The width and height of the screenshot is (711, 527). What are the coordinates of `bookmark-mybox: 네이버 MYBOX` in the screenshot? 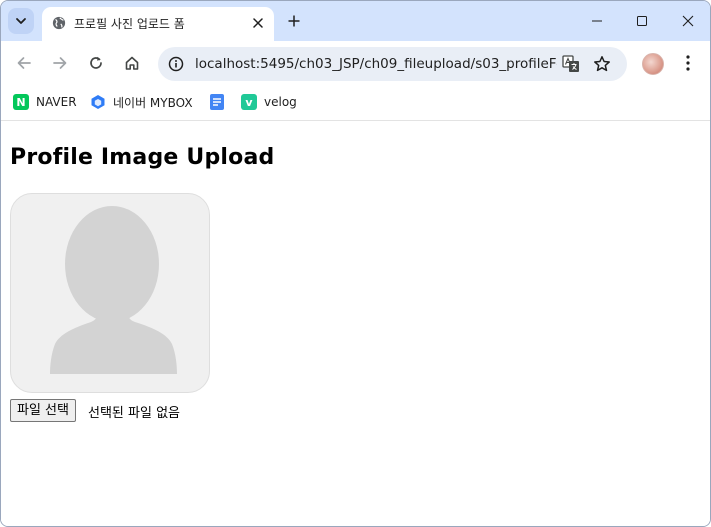 It's located at (141, 102).